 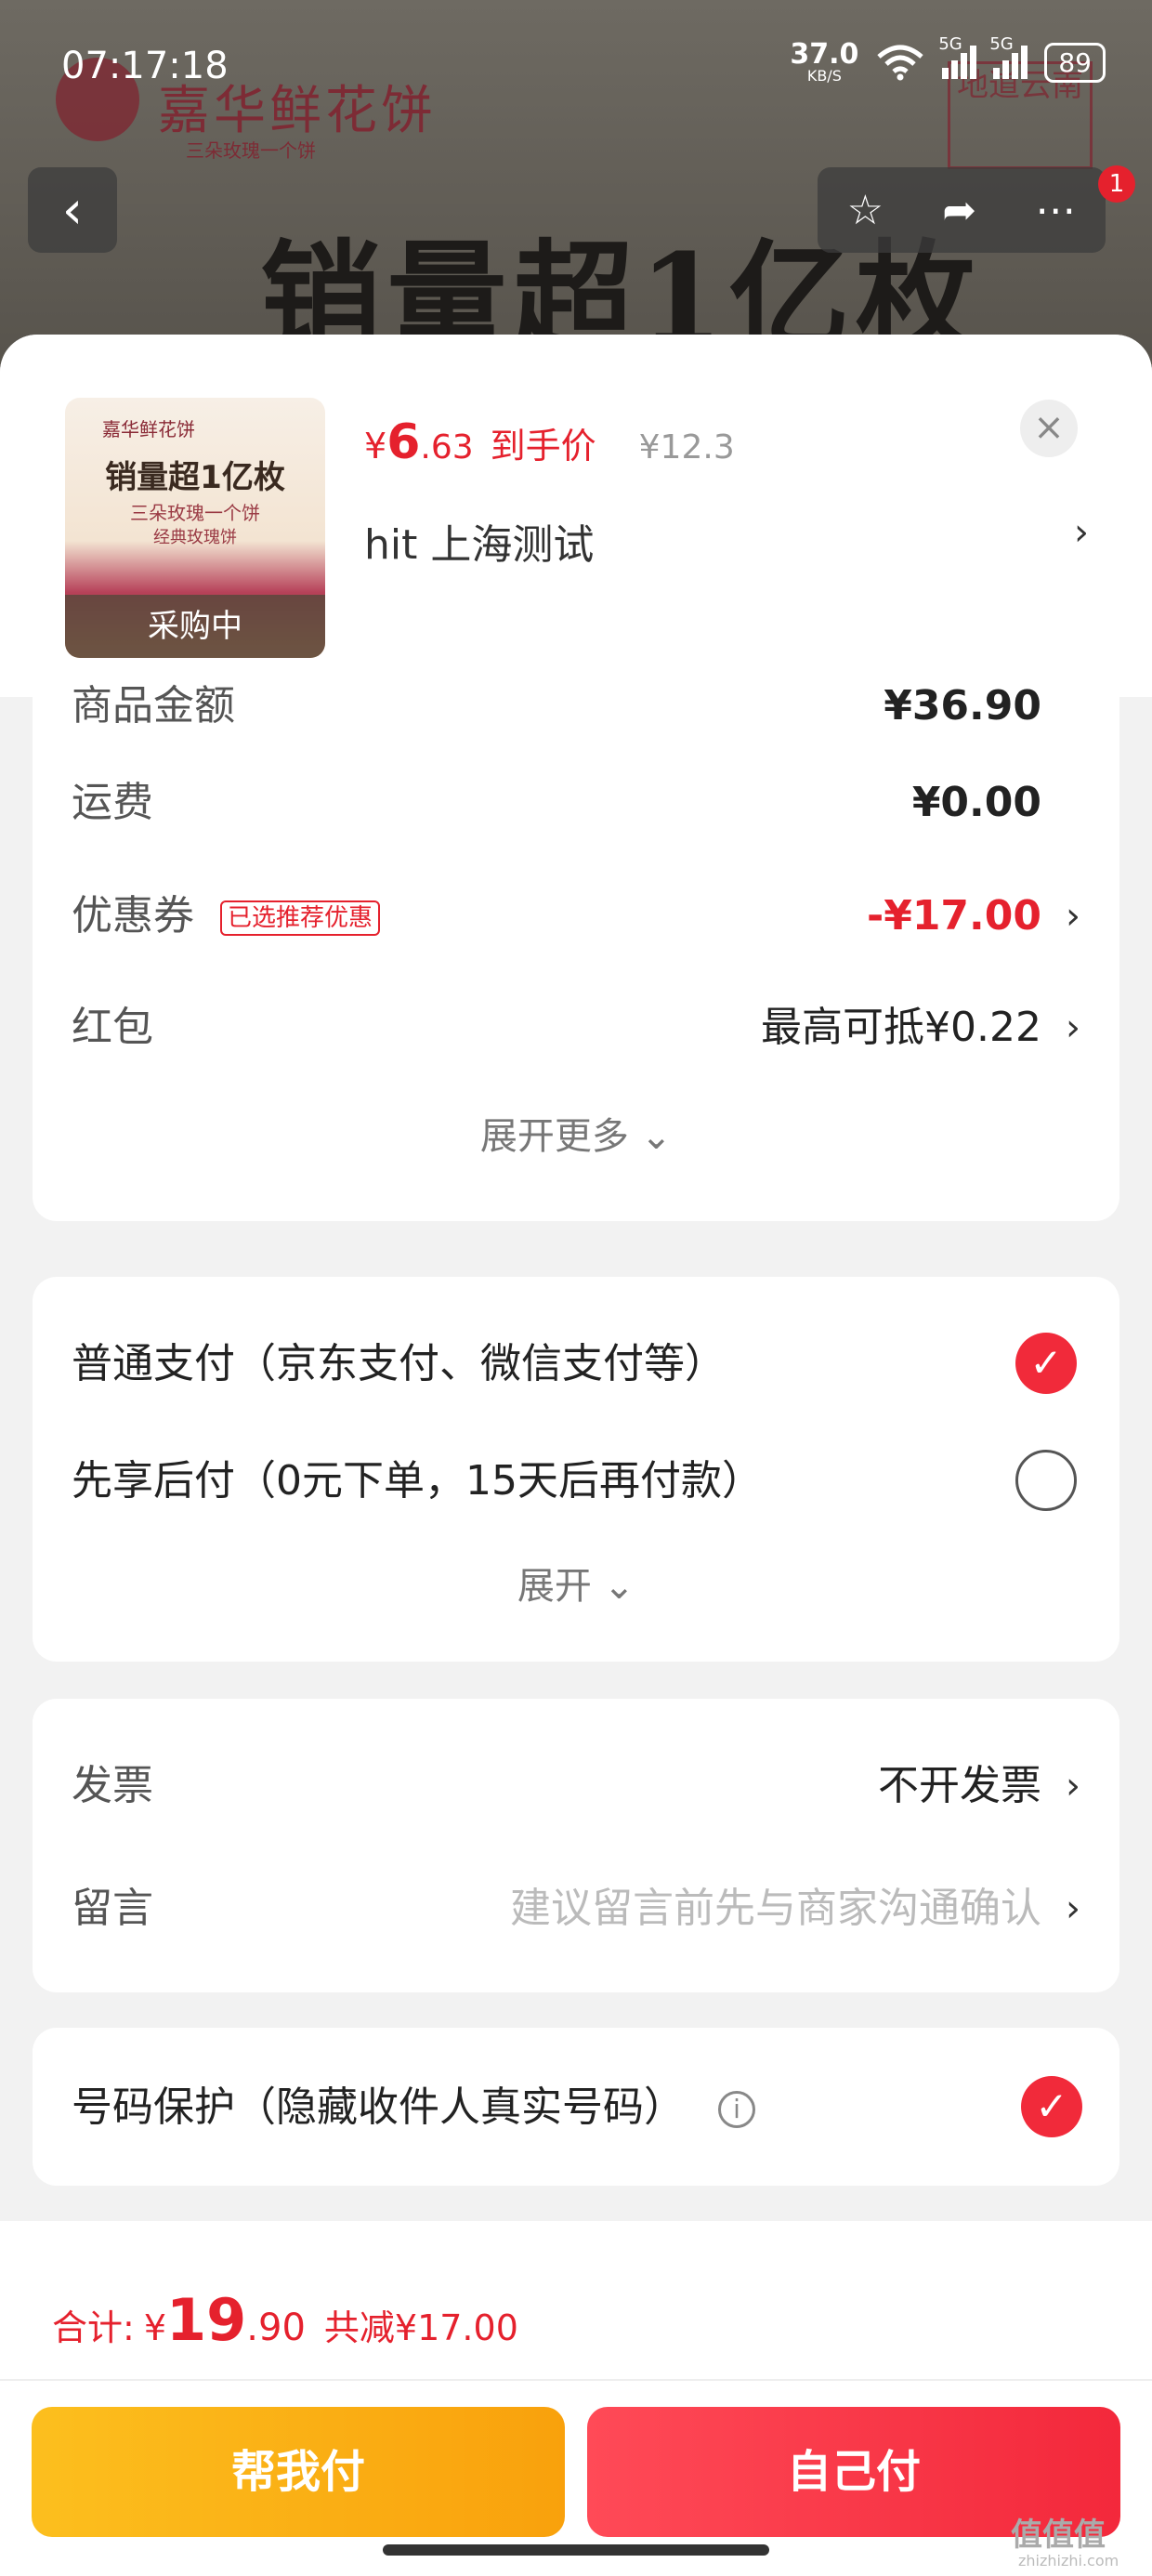 What do you see at coordinates (417, 1481) in the screenshot?
I see `payment-option-later-label: 先享后付（0元下单，15天后再付款）` at bounding box center [417, 1481].